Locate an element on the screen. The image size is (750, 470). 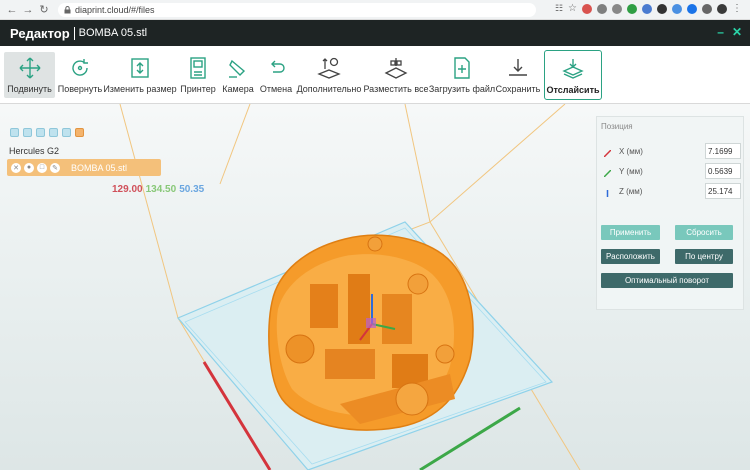
apply-button: Применить is located at coordinates (630, 232).